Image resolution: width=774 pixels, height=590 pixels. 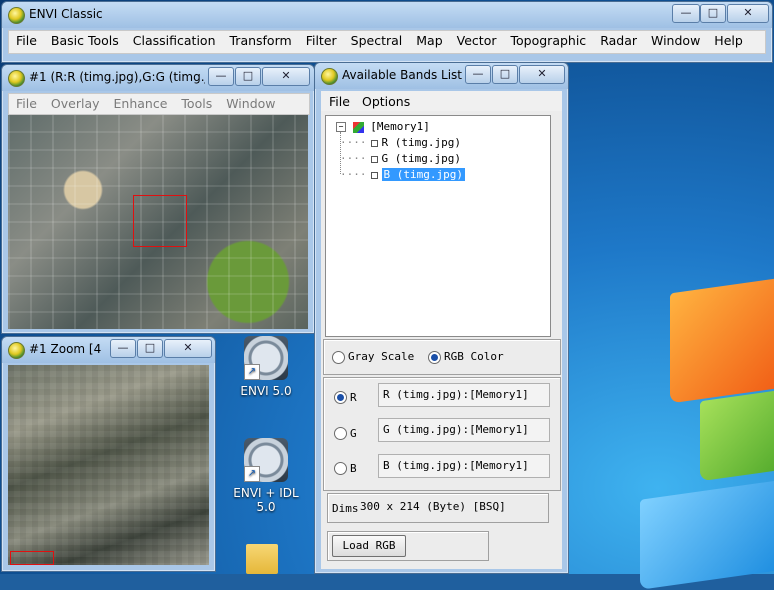 I want to click on channel-b-radio, so click(x=340, y=468).